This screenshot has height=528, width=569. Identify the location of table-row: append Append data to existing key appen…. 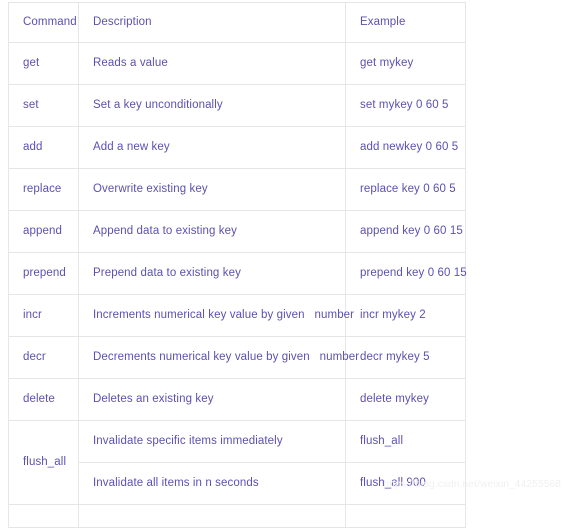
(237, 231).